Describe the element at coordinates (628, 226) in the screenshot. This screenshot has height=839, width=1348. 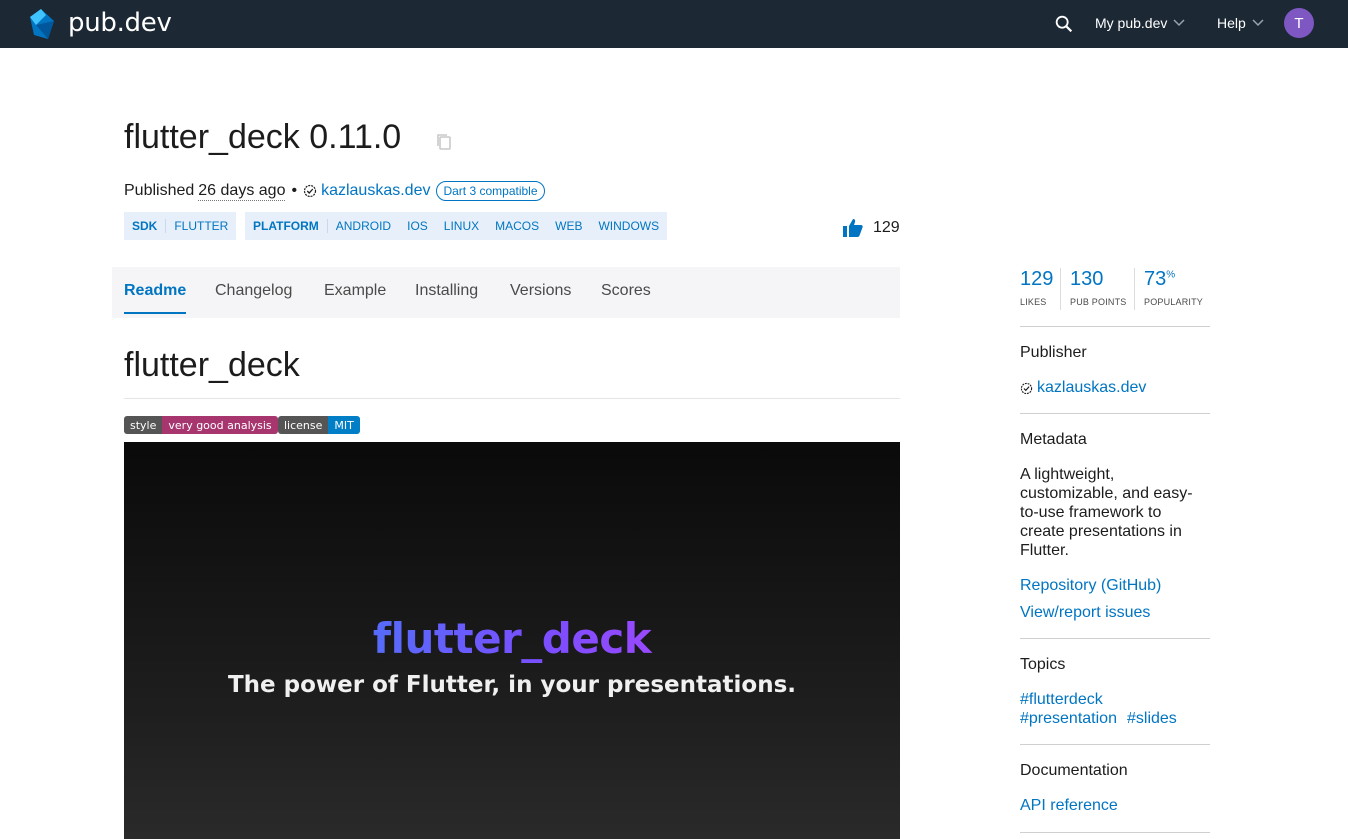
I see `platform-tag-windows: WINDOWS` at that location.